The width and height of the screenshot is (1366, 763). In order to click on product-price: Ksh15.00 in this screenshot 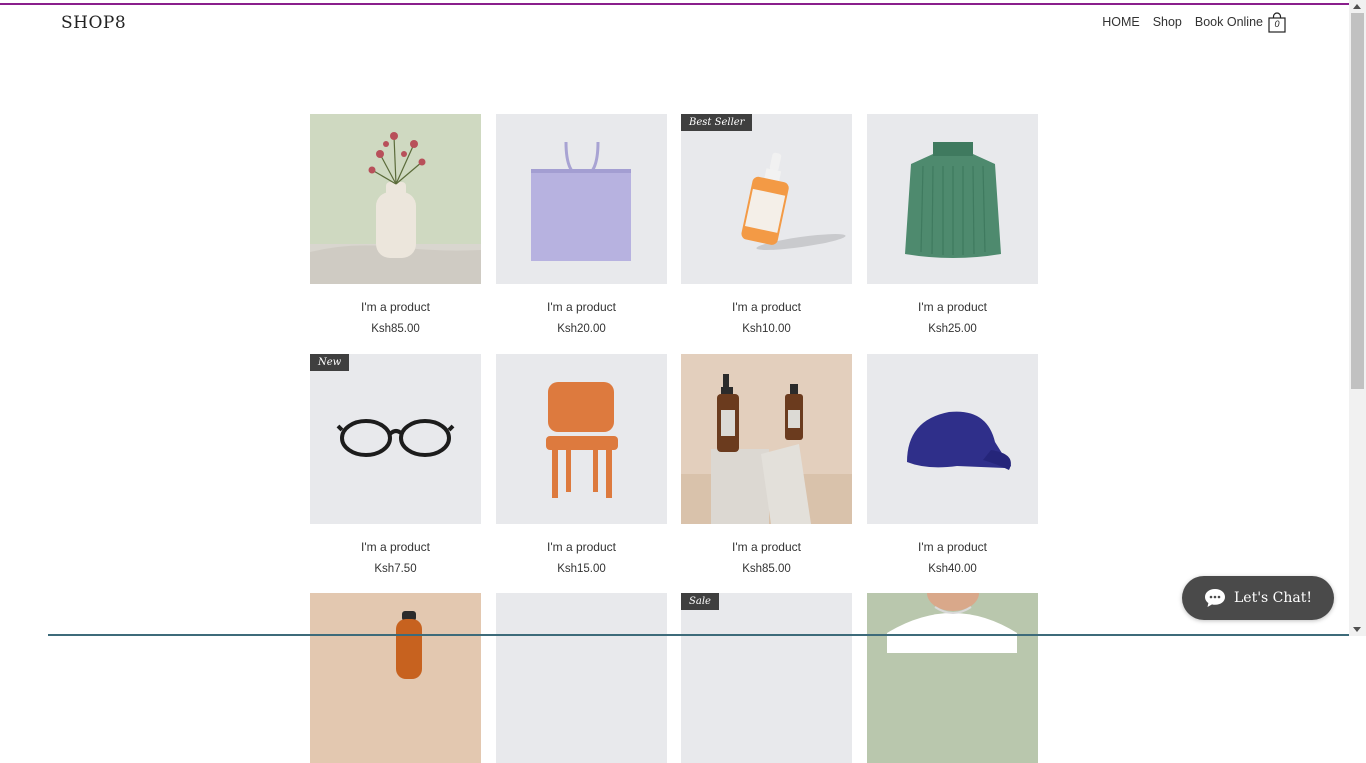, I will do `click(581, 569)`.